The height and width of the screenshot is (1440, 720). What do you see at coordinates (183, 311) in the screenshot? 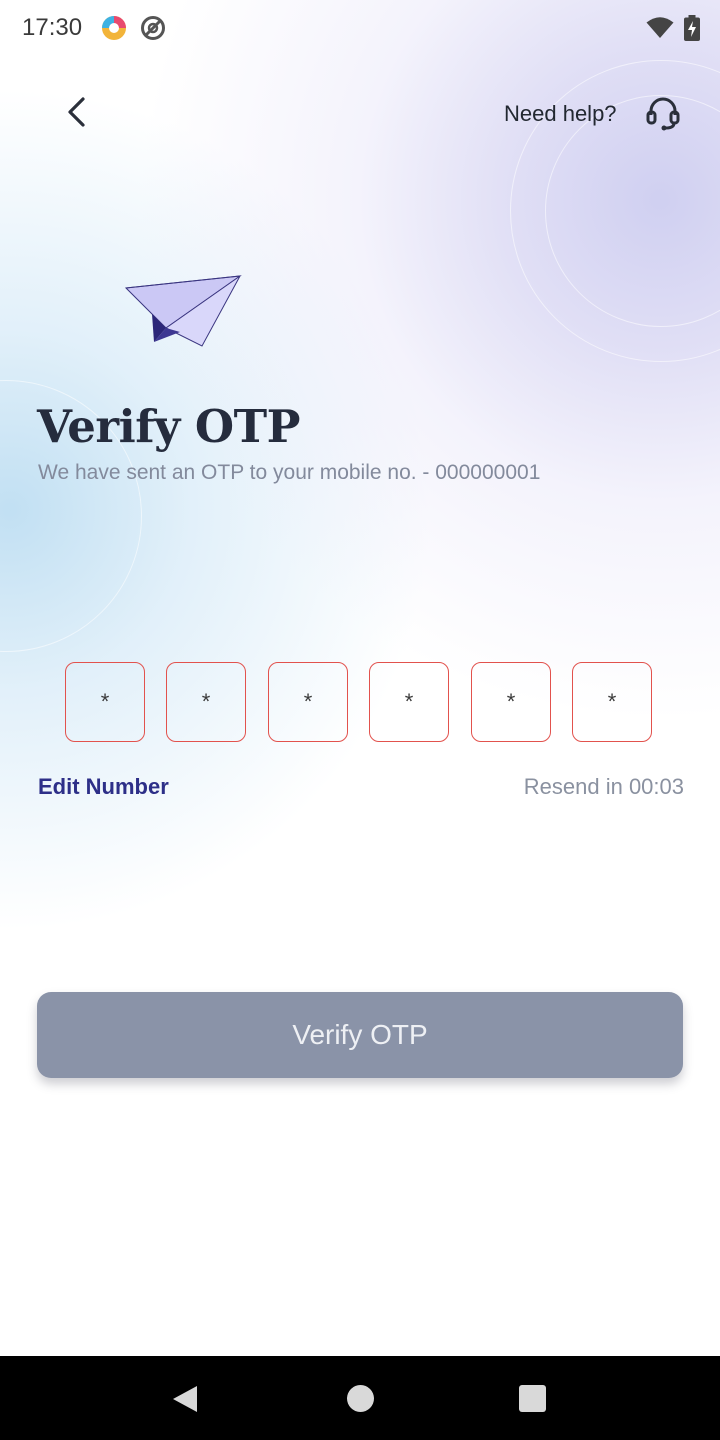
I see `paper-plane-icon` at bounding box center [183, 311].